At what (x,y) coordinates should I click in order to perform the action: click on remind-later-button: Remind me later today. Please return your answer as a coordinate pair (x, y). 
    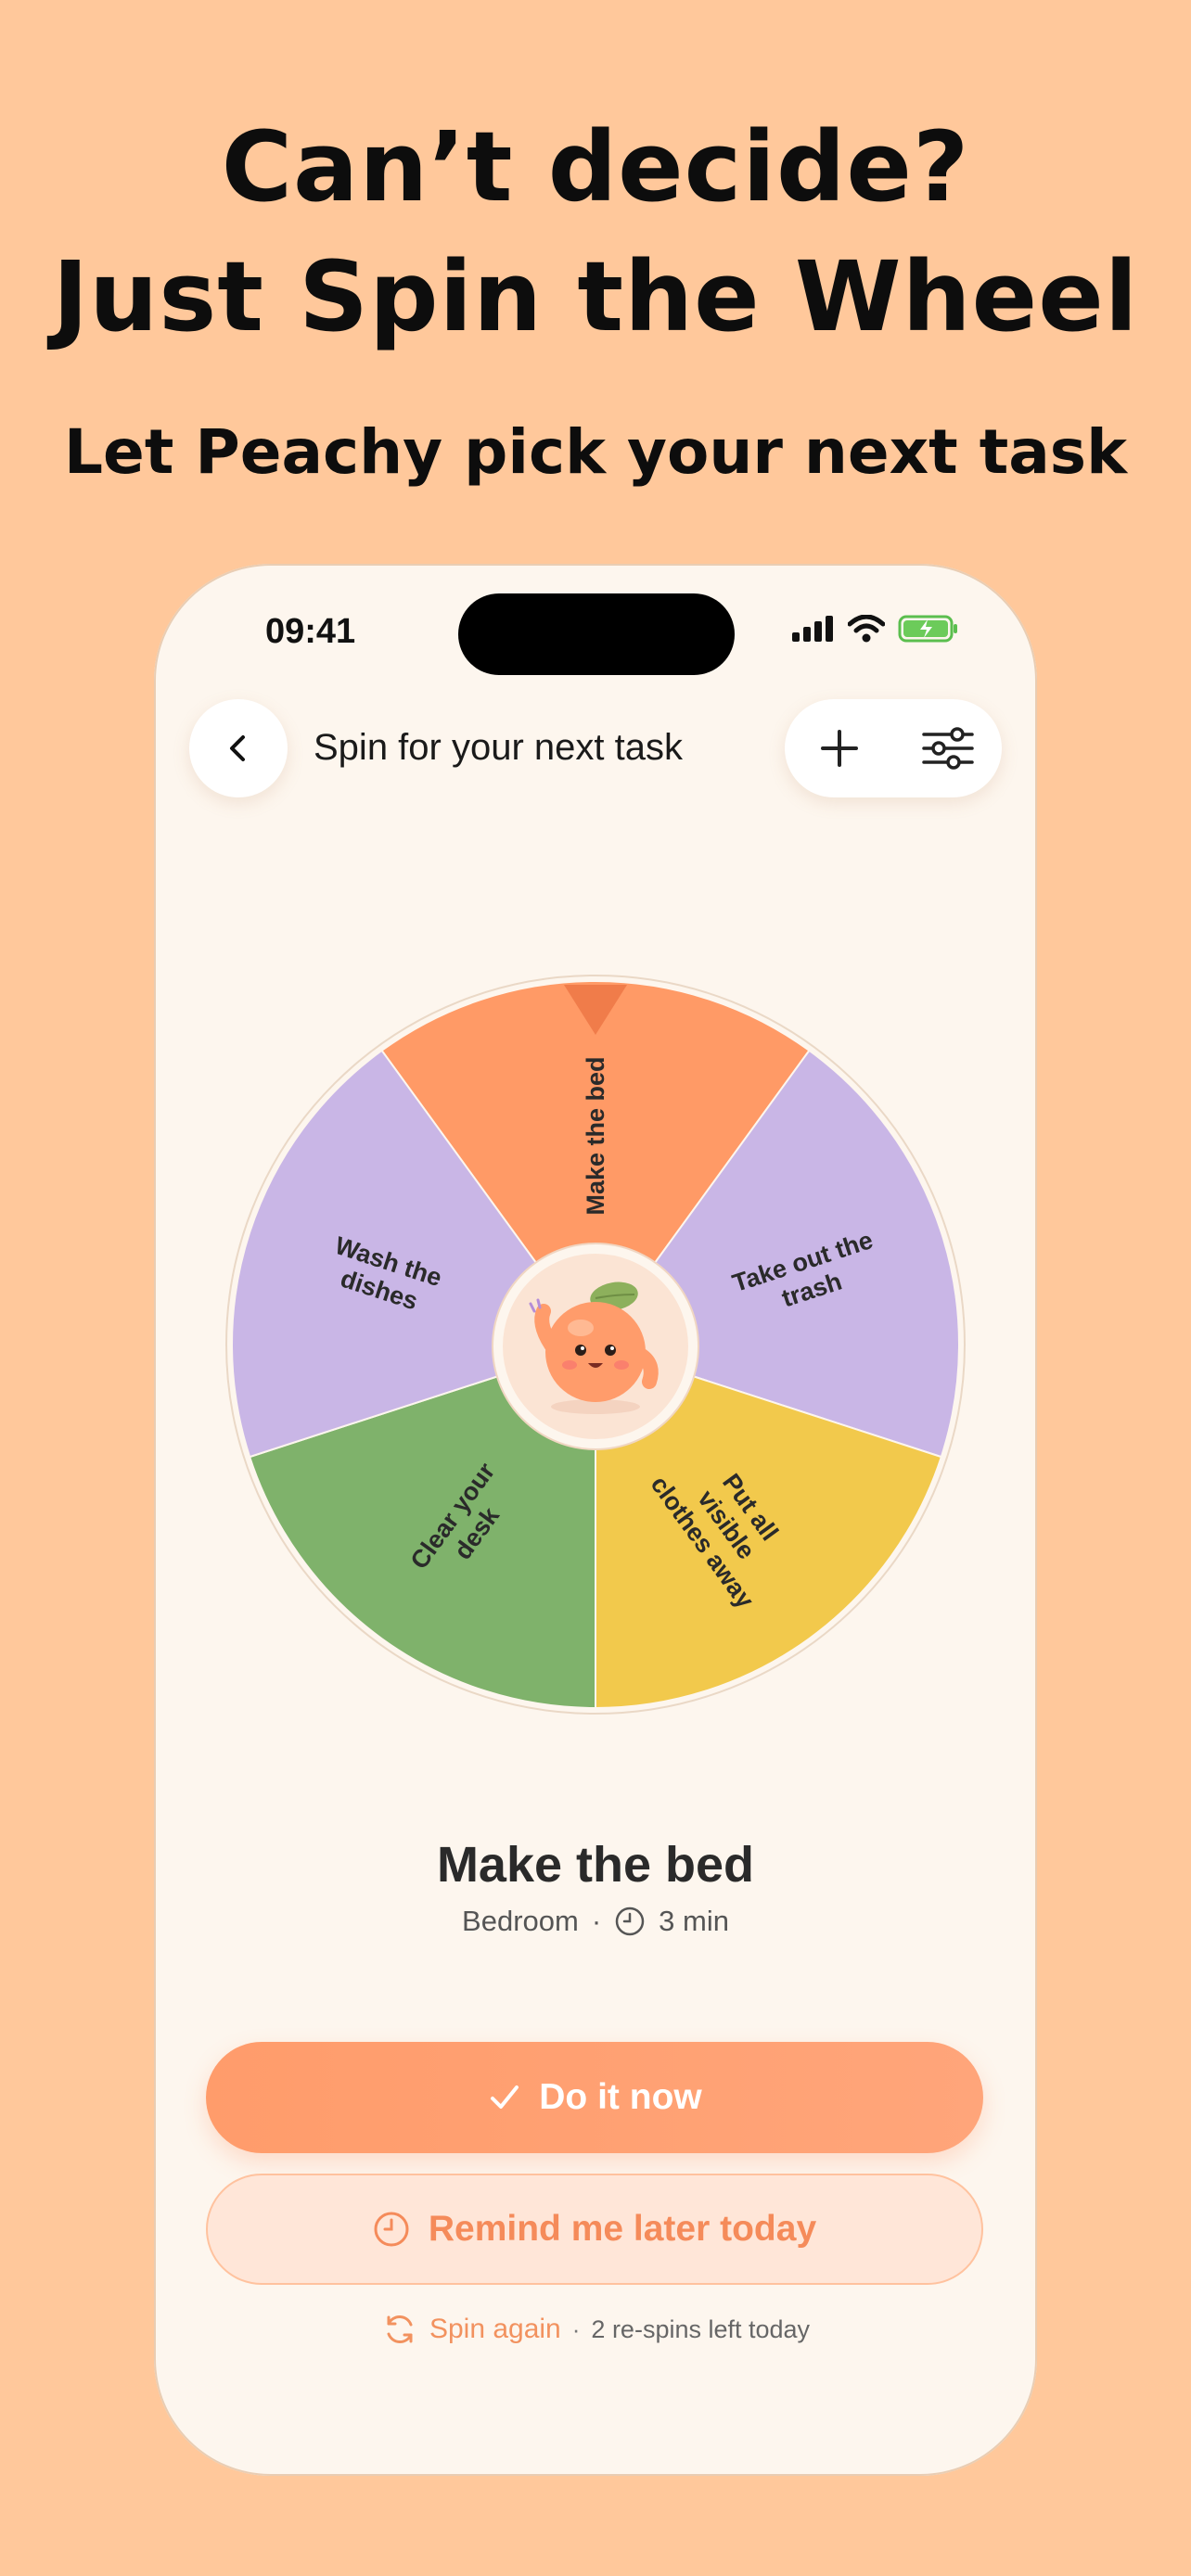
    Looking at the image, I should click on (594, 2230).